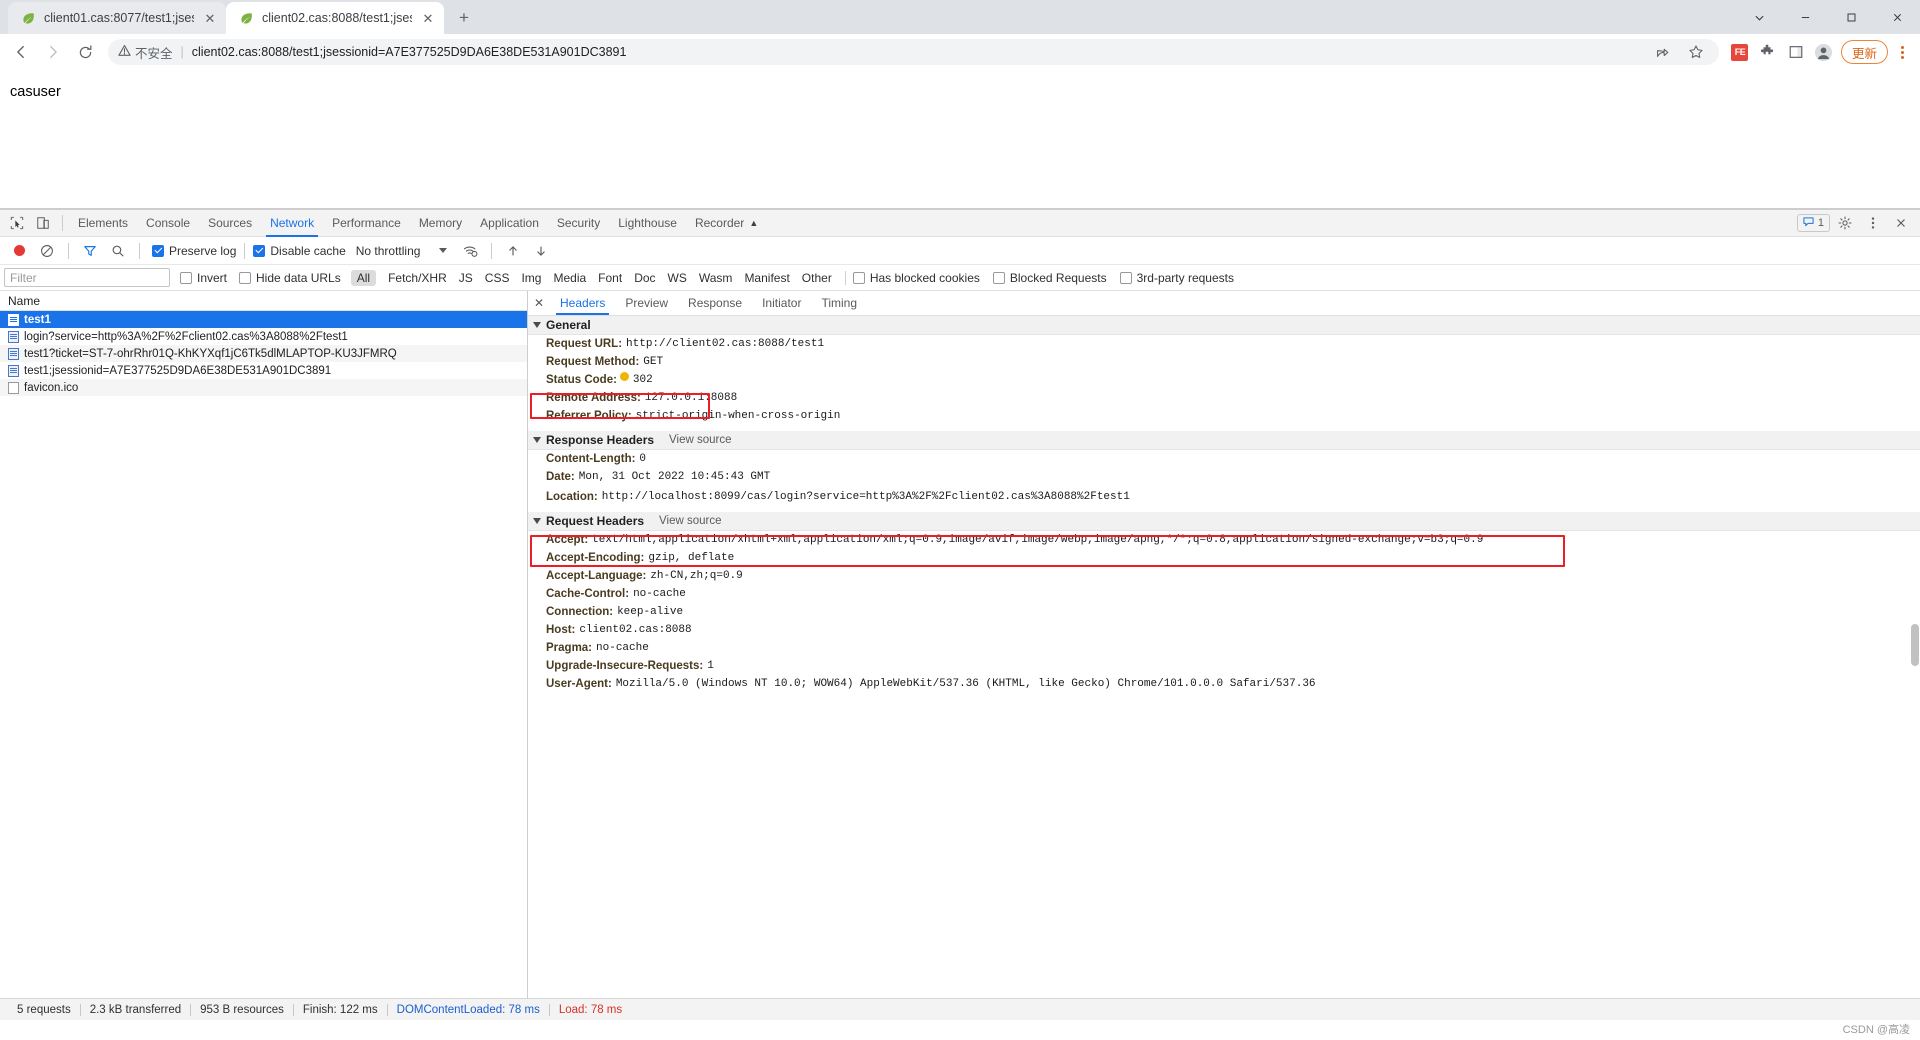 The image size is (1920, 1040). Describe the element at coordinates (1851, 17) in the screenshot. I see `window-maximize-button` at that location.